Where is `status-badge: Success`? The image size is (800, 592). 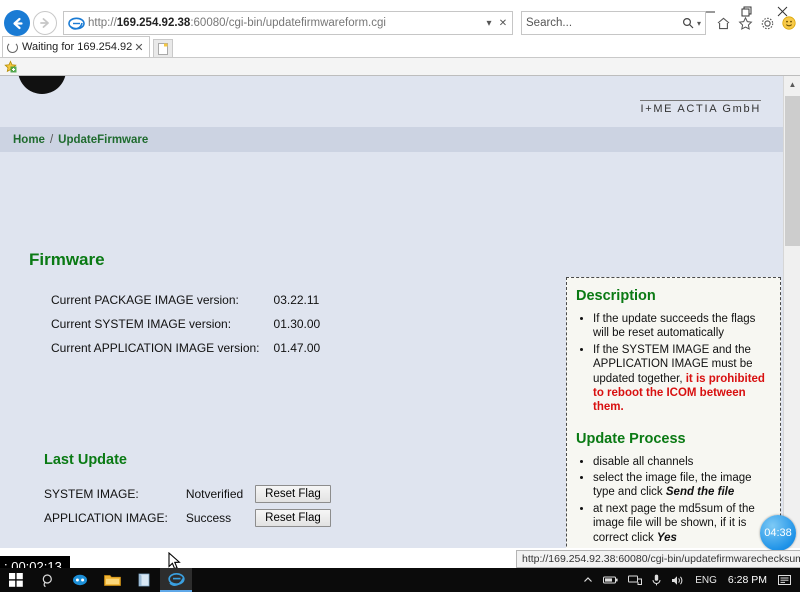
status-badge: Success is located at coordinates (208, 518).